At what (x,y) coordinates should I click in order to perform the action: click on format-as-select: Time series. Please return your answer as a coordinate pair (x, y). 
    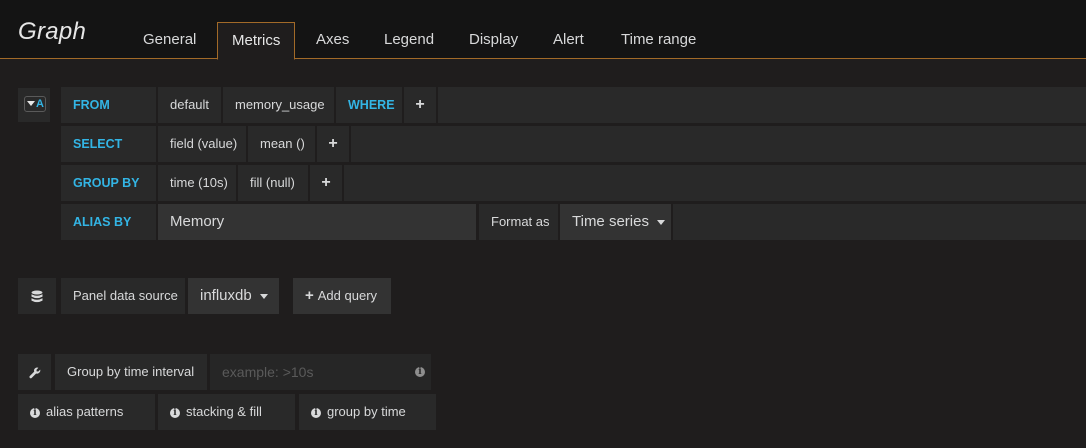
    Looking at the image, I should click on (615, 222).